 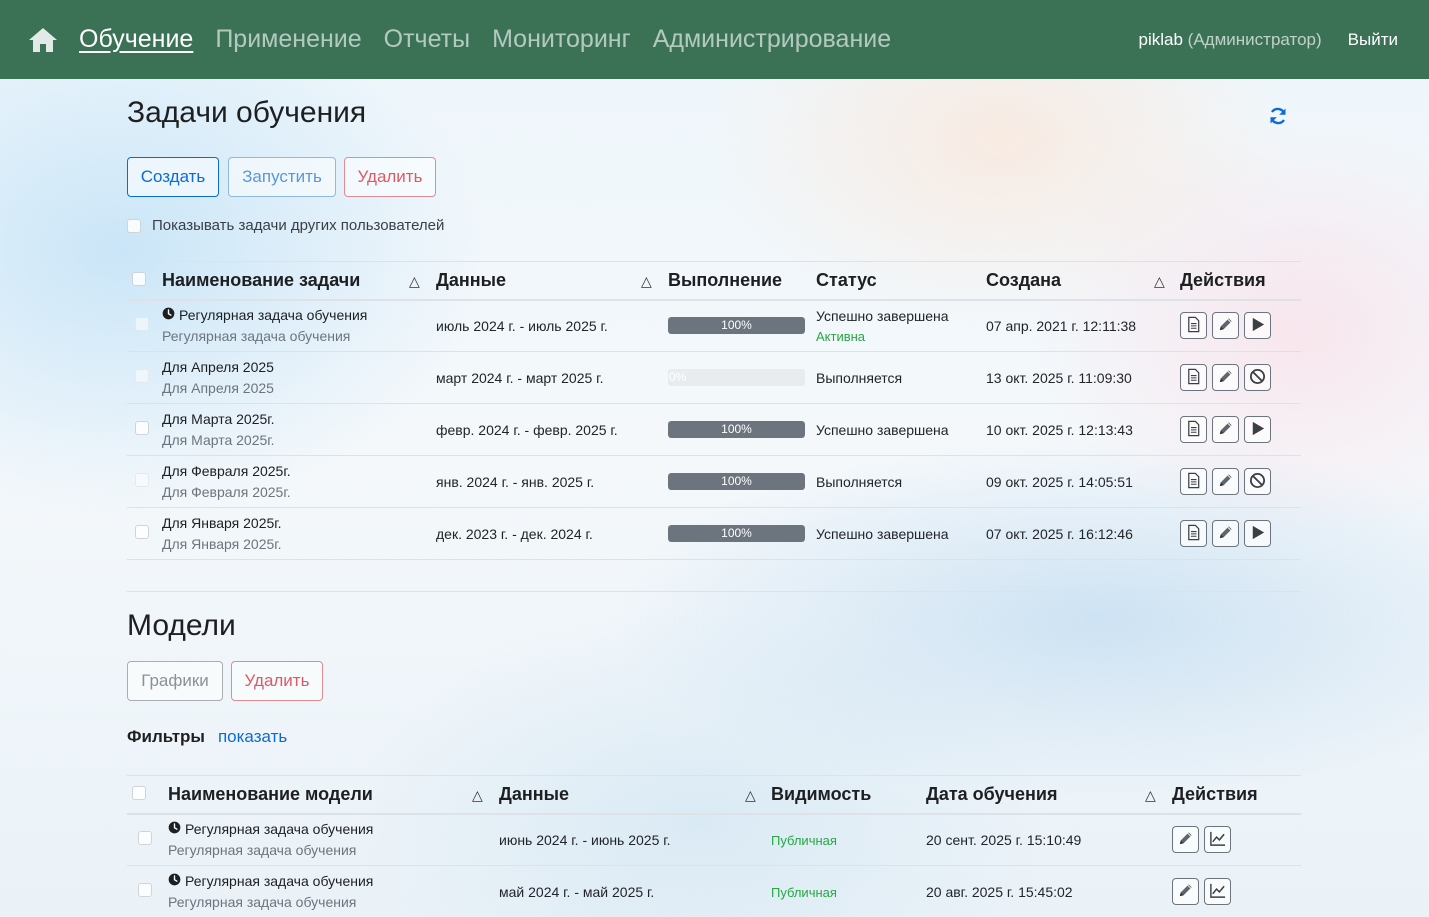 I want to click on model-trained-cell: 20 авг. 2025 г. 15:45:02, so click(x=1049, y=891).